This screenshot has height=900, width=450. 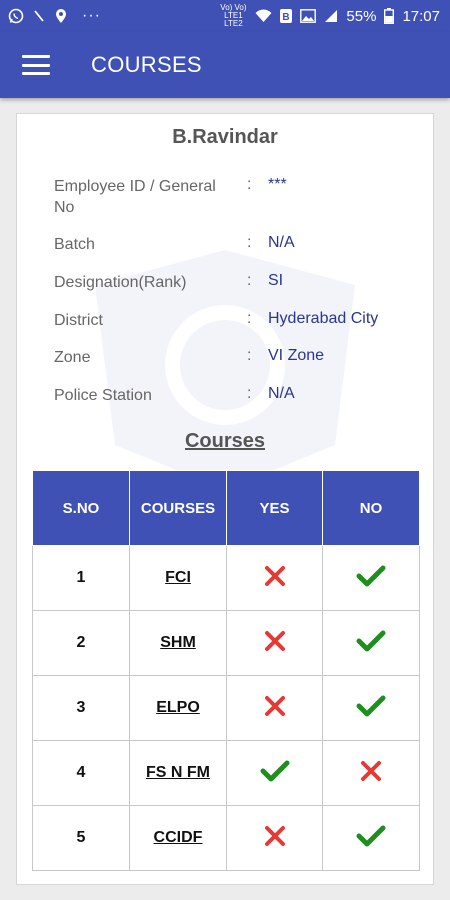 I want to click on course-link: ELPO, so click(x=178, y=707).